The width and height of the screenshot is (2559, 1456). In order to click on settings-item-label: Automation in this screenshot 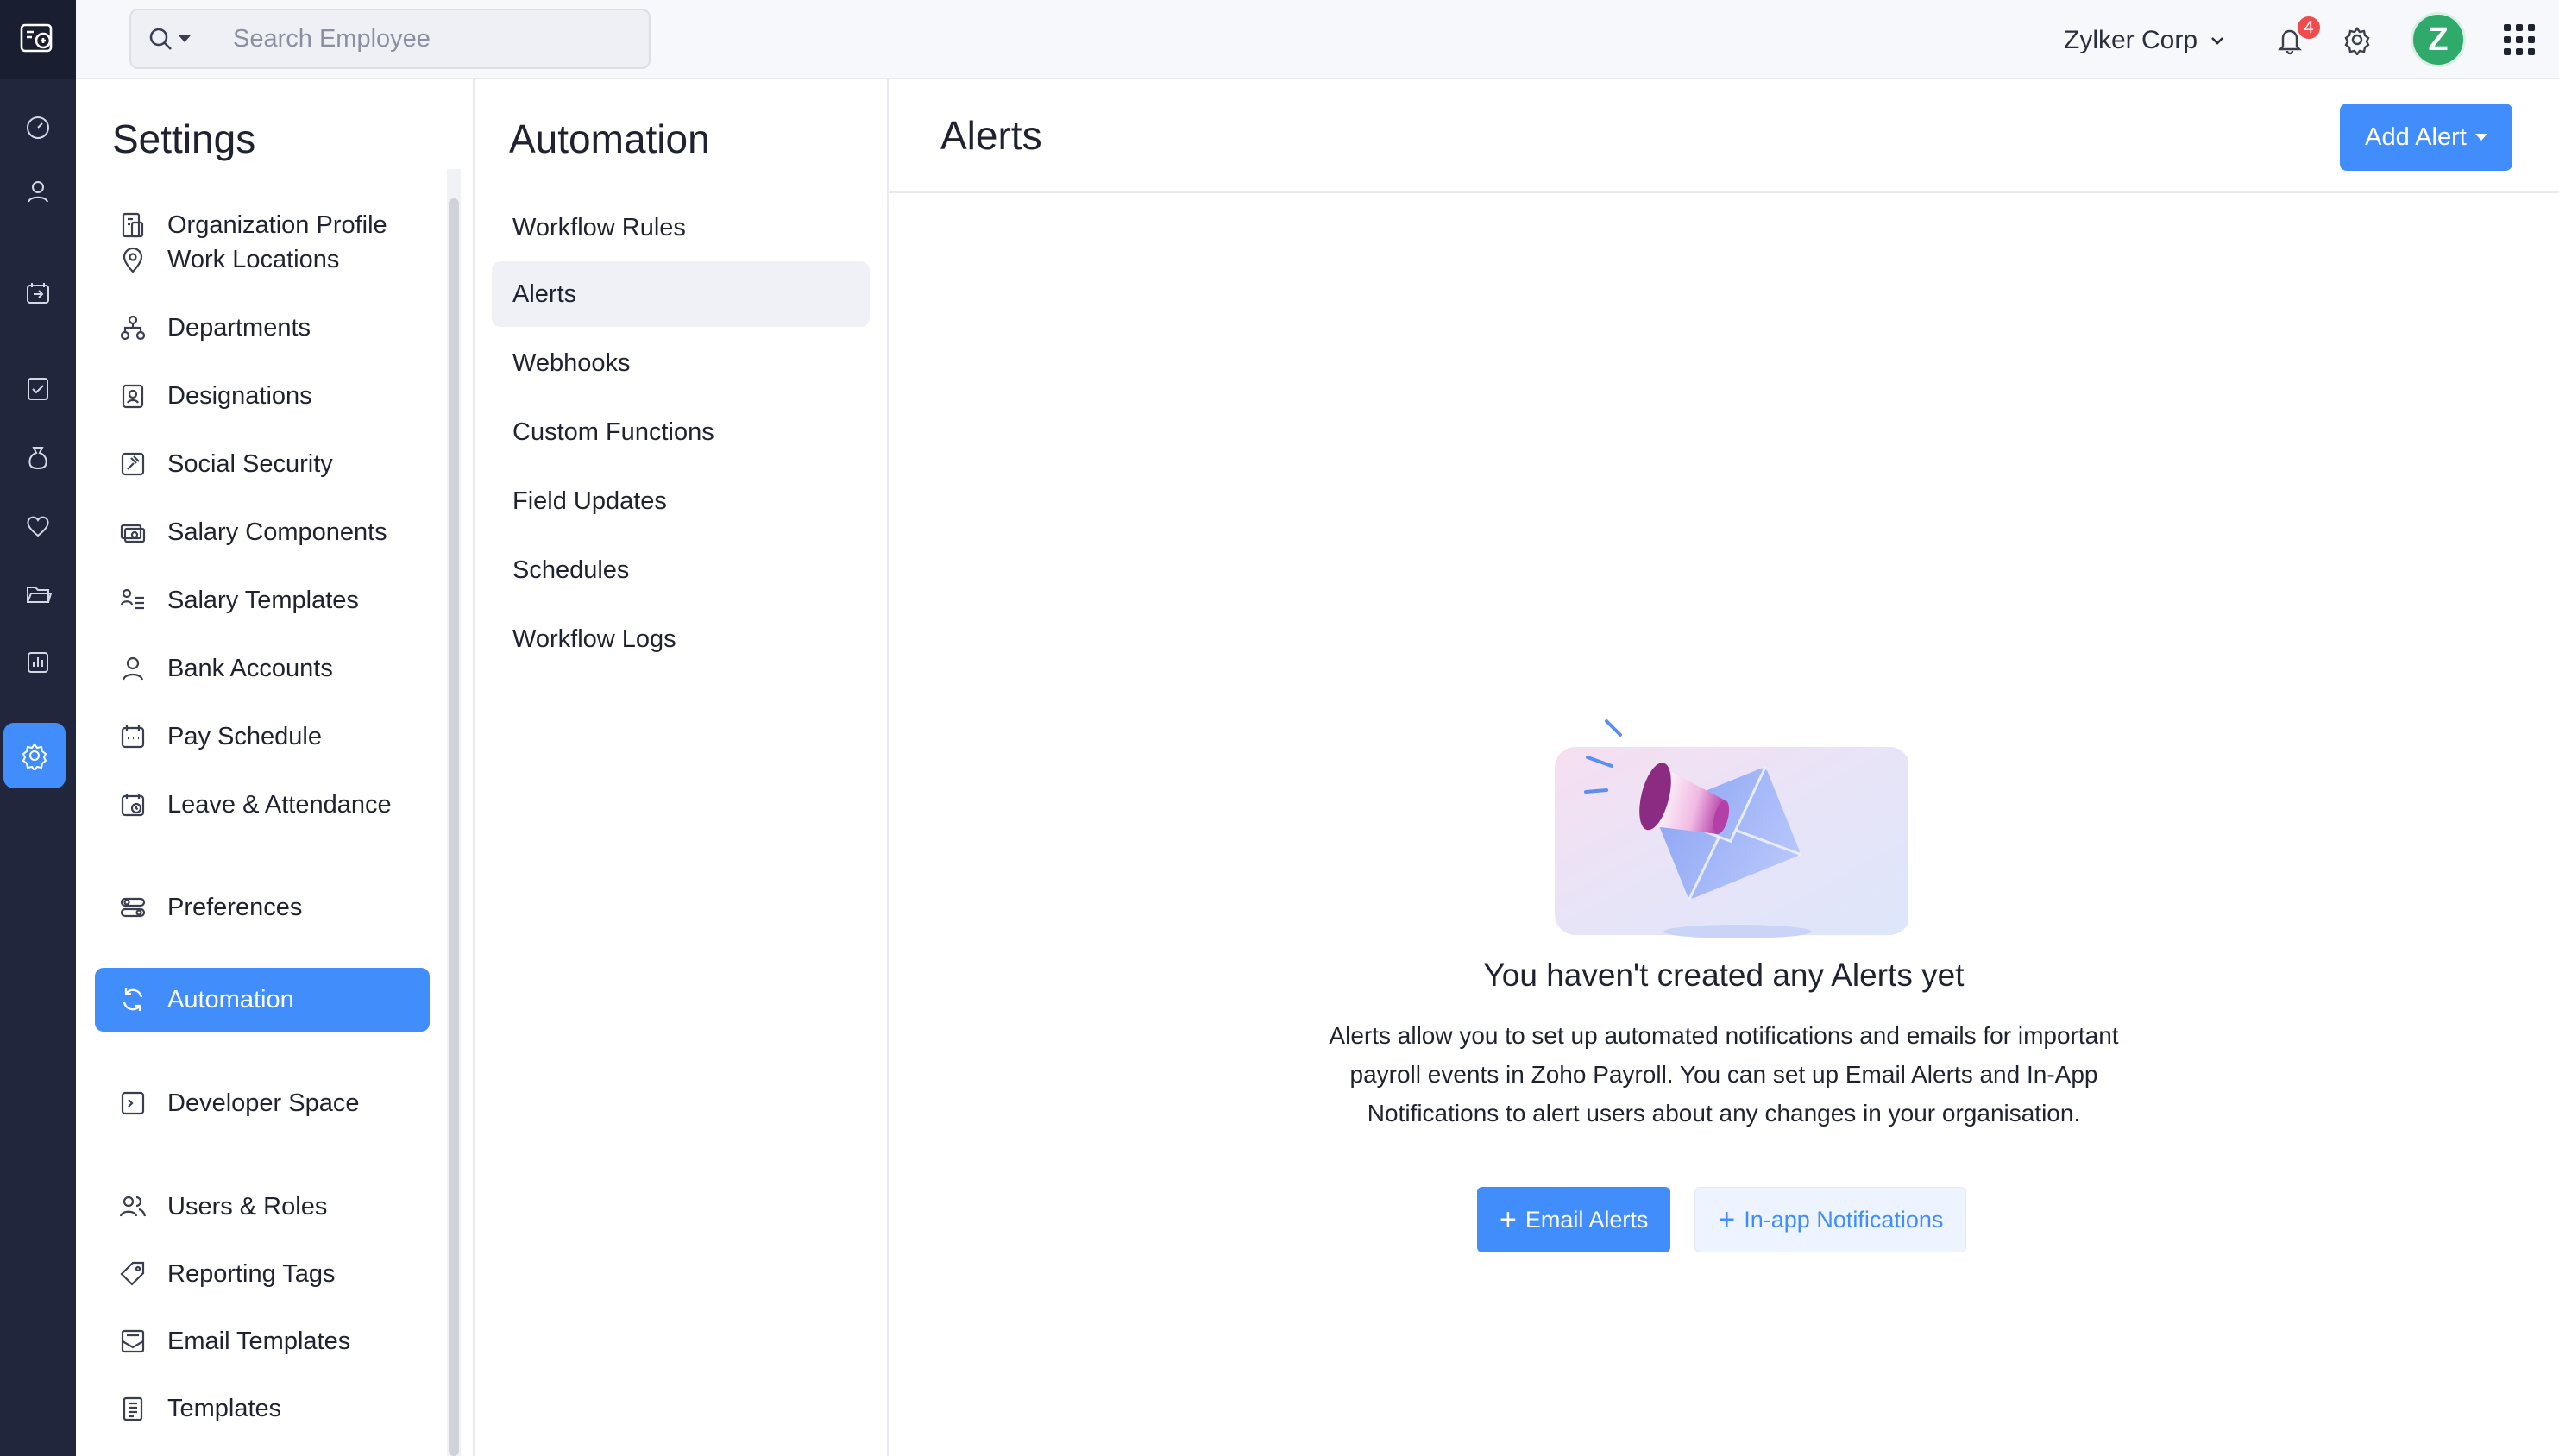, I will do `click(231, 1000)`.